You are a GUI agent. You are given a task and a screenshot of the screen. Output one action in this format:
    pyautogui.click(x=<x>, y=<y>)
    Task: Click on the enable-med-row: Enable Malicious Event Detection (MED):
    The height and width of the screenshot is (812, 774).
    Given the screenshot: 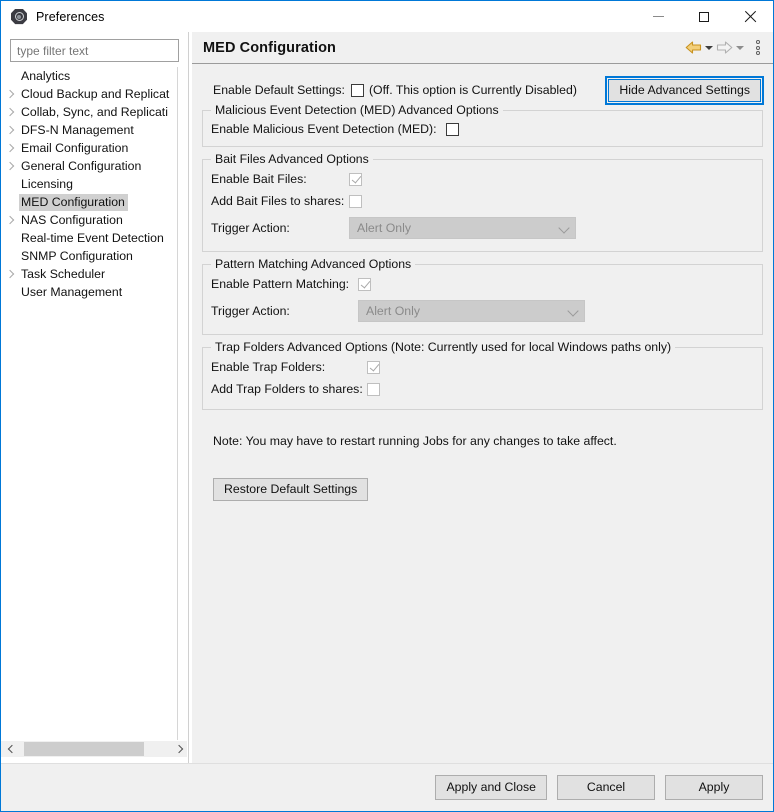 What is the action you would take?
    pyautogui.click(x=482, y=129)
    